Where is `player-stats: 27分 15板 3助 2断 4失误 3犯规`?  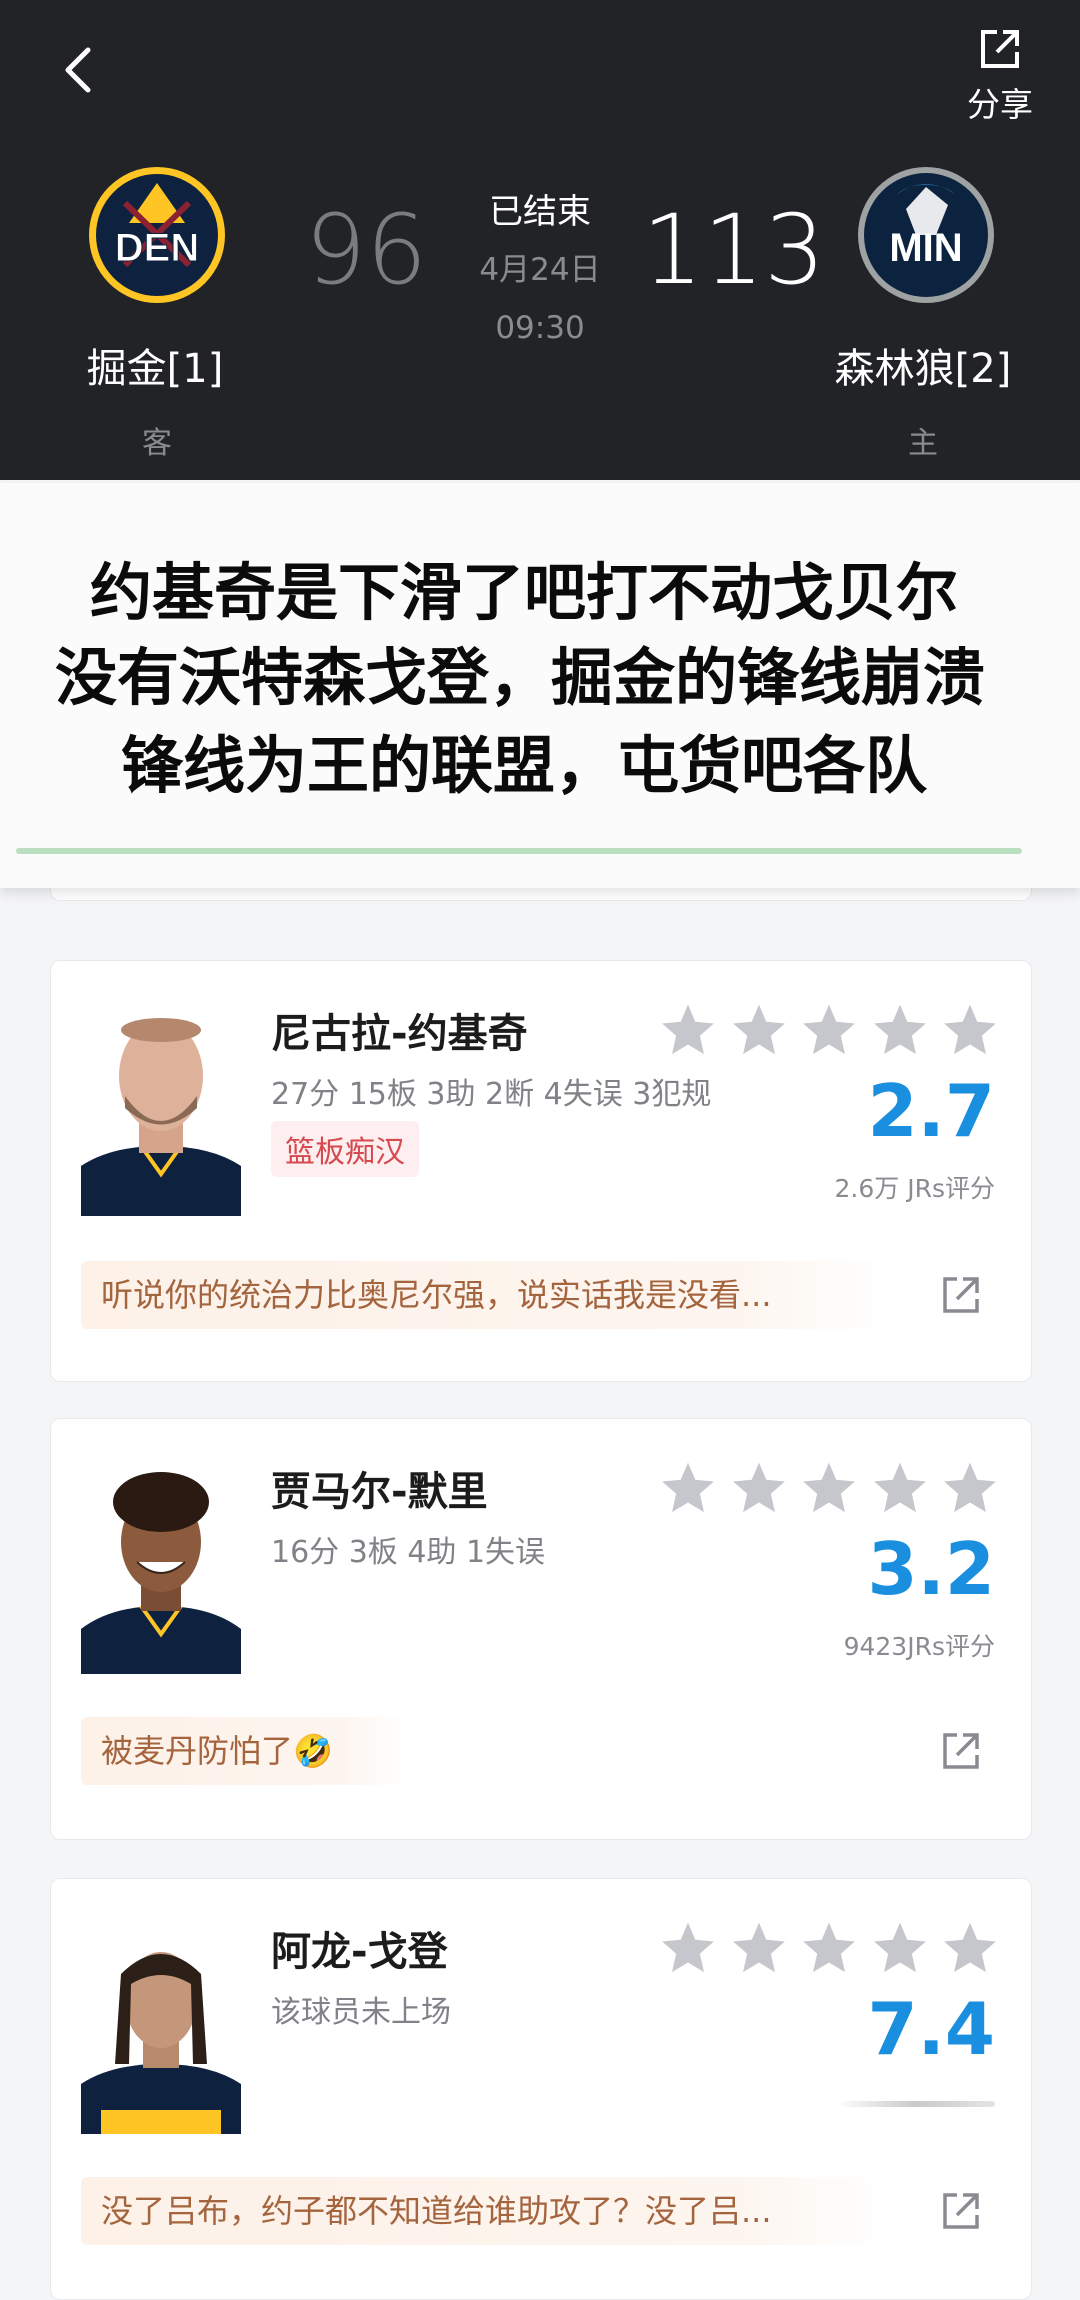 player-stats: 27分 15板 3助 2断 4失误 3犯规 is located at coordinates (491, 1094).